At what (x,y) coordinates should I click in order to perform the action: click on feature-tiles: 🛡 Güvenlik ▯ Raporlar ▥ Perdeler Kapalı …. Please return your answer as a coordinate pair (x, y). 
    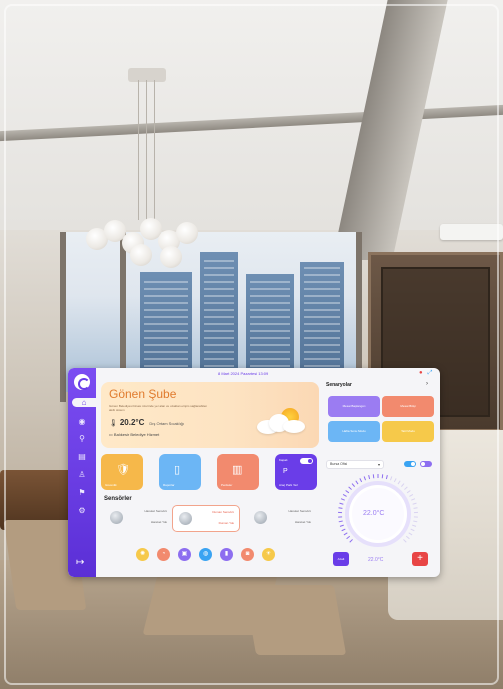
    Looking at the image, I should click on (210, 472).